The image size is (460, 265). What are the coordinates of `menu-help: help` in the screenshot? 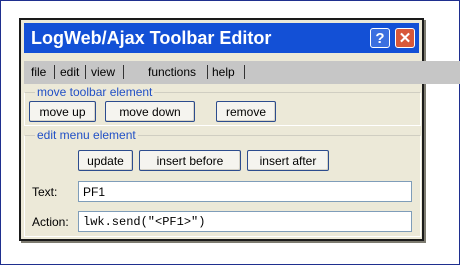 It's located at (223, 72).